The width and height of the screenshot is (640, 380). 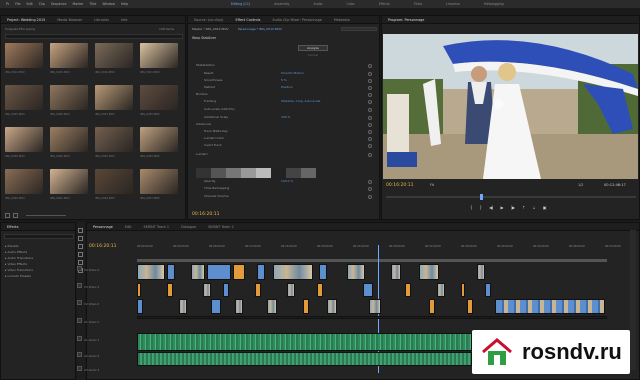 What do you see at coordinates (384, 4) in the screenshot?
I see `workspace-tab-effects: Effects` at bounding box center [384, 4].